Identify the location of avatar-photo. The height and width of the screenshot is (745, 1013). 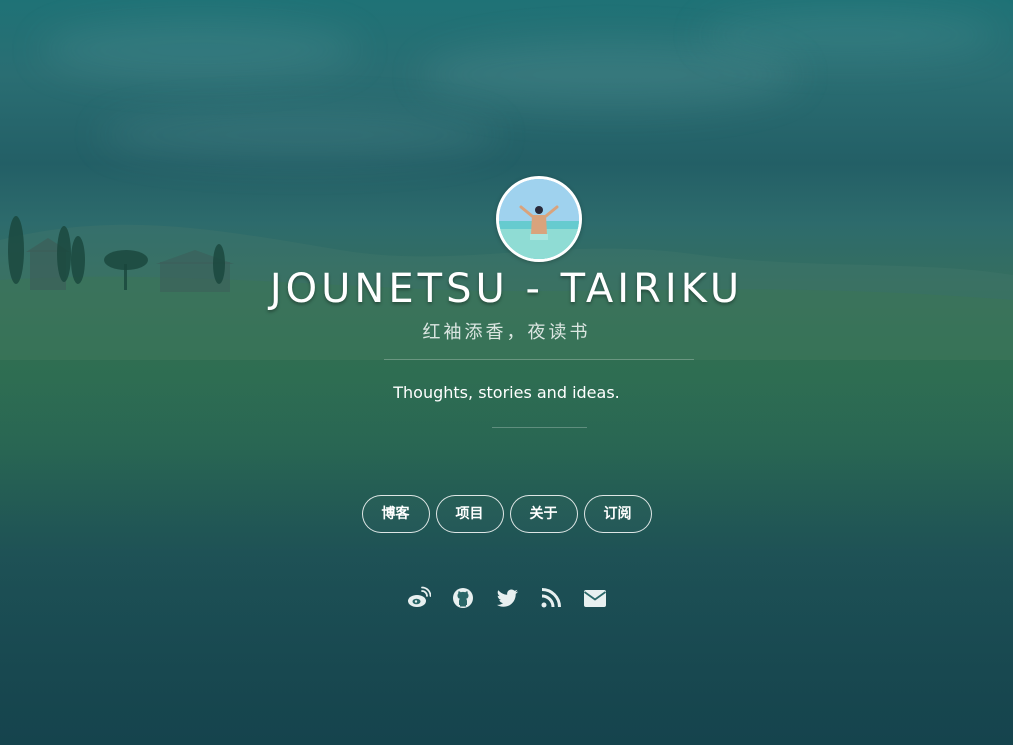
(539, 219).